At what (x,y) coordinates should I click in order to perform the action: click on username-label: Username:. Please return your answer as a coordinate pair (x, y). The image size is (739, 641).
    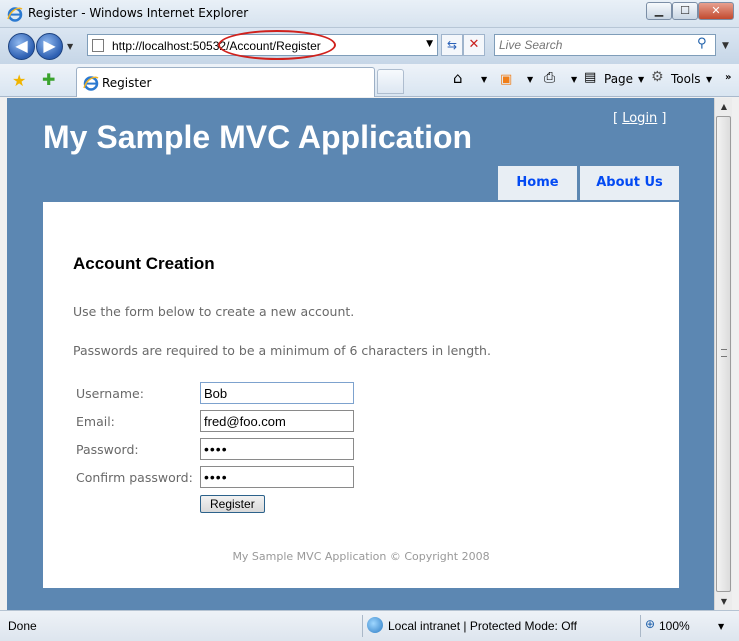
    Looking at the image, I should click on (110, 393).